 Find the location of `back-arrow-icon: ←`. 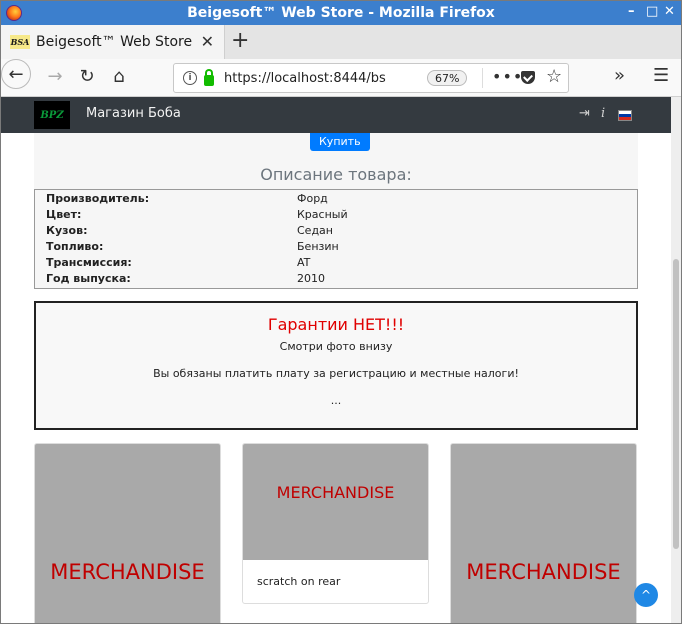

back-arrow-icon: ← is located at coordinates (16, 74).